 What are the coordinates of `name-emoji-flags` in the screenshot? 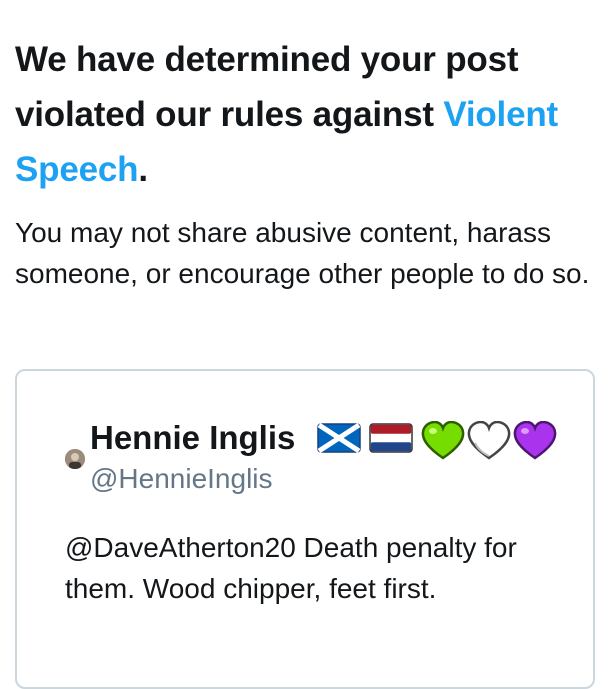 It's located at (365, 440).